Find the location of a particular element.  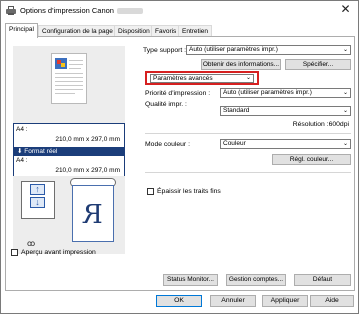

printer-illustration: ↑ ↓ R ꝏ is located at coordinates (69, 215).